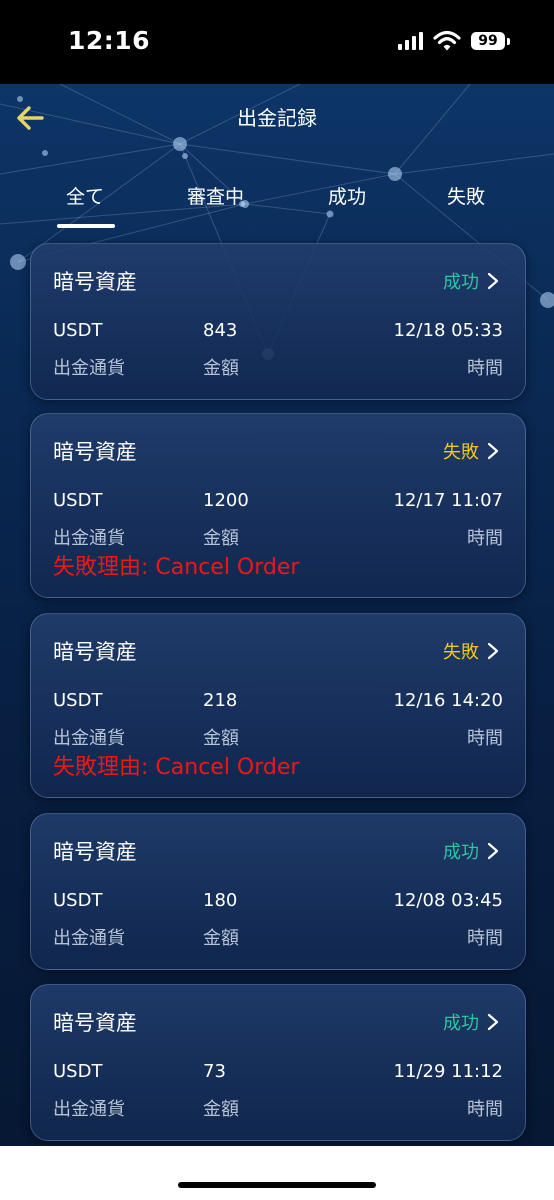 This screenshot has width=554, height=1200. I want to click on battery-level: 99, so click(488, 41).